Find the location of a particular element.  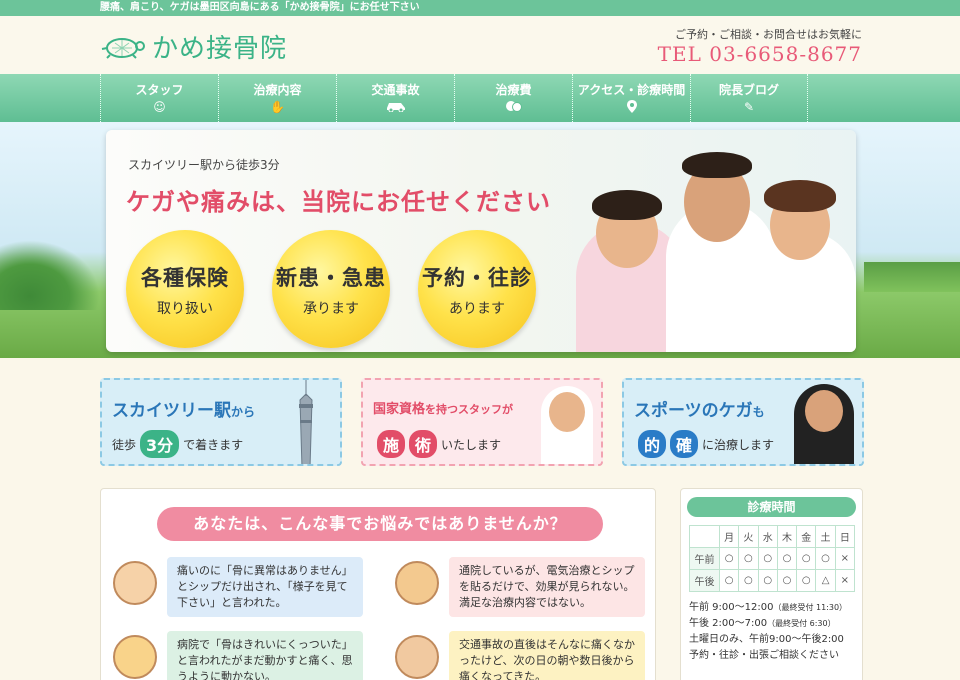

feature-licensed-staff: 国家資格を持つスタッフが 施 術 いたします is located at coordinates (482, 422).